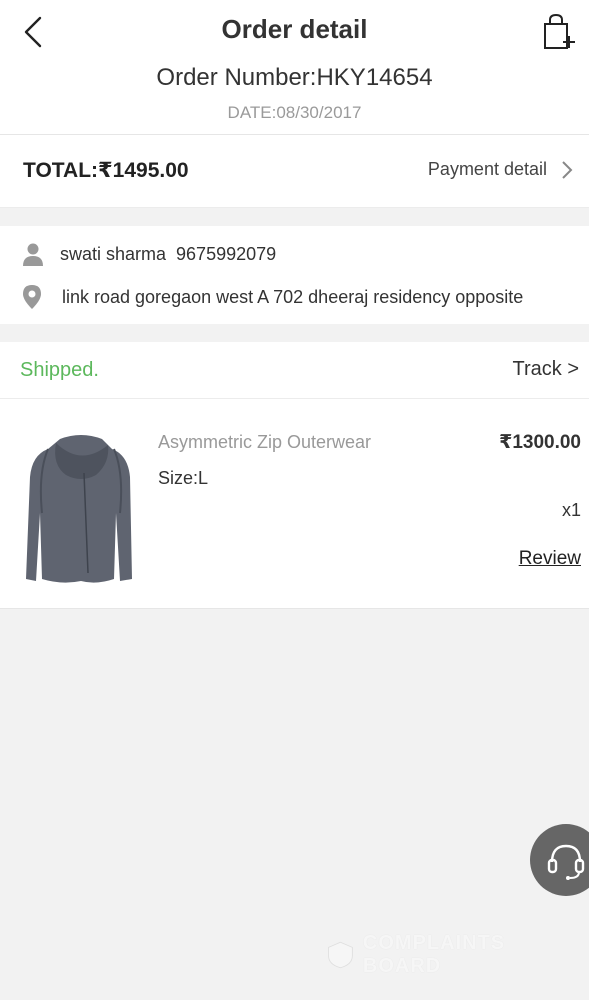 Image resolution: width=589 pixels, height=1000 pixels. Describe the element at coordinates (550, 559) in the screenshot. I see `review-link: Review` at that location.